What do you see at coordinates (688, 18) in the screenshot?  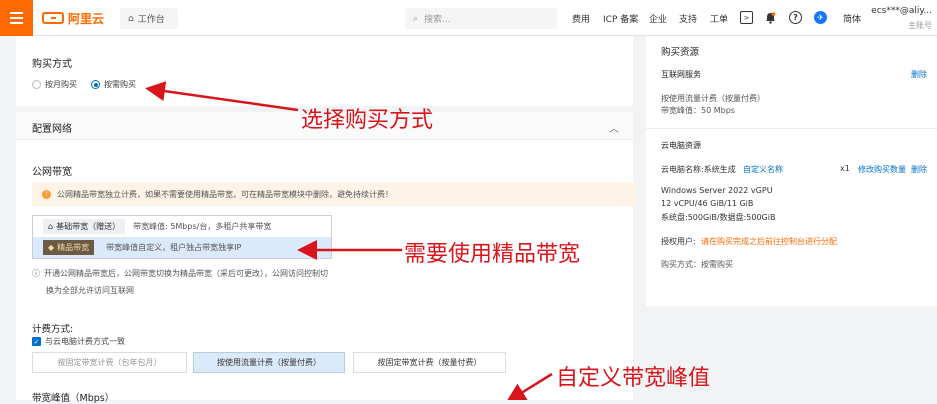 I see `nav-support: 支持` at bounding box center [688, 18].